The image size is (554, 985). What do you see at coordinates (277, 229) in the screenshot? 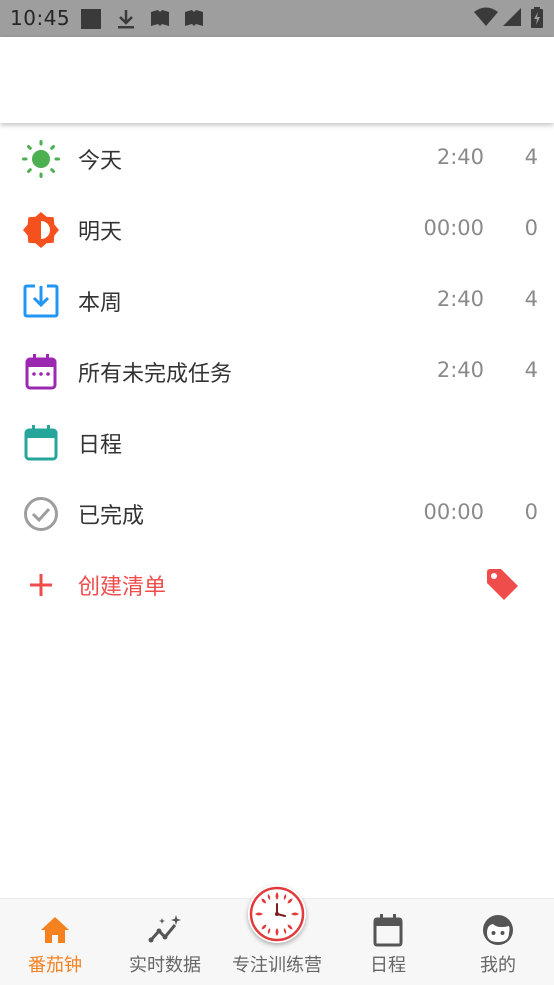
I see `list-item-tomorrow: 明天 00:00 0` at bounding box center [277, 229].